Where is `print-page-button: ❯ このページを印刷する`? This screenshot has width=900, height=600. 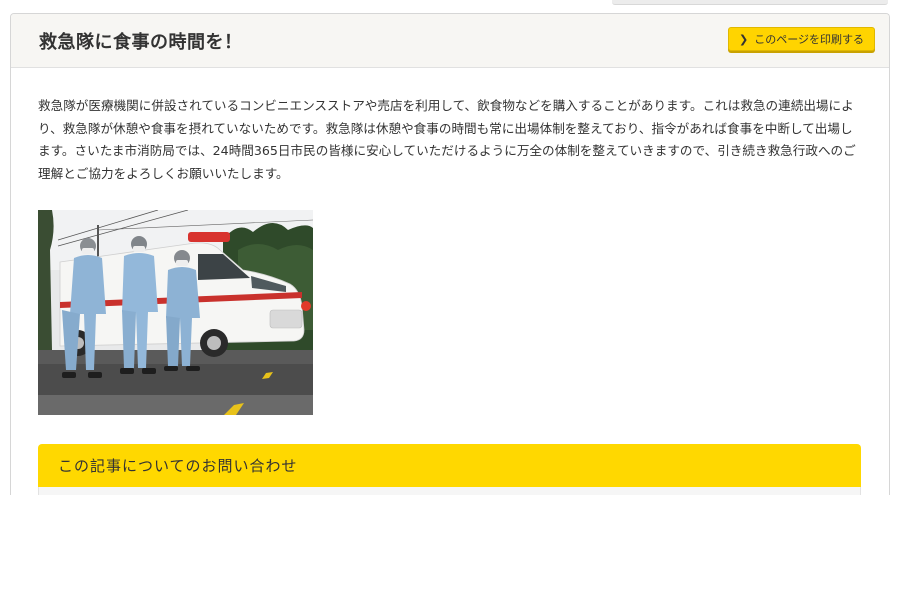 print-page-button: ❯ このページを印刷する is located at coordinates (801, 39).